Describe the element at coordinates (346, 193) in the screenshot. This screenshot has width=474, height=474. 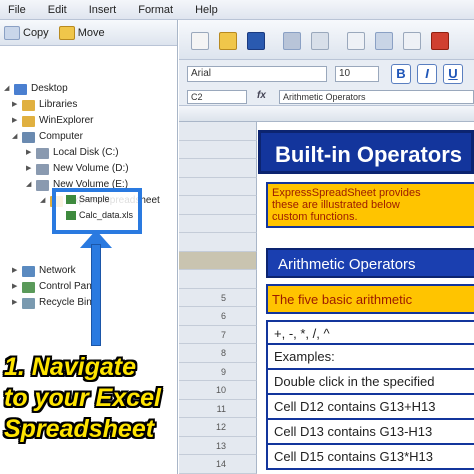
I see `doc-intro-line: ExpressSpreadSheet provides` at that location.